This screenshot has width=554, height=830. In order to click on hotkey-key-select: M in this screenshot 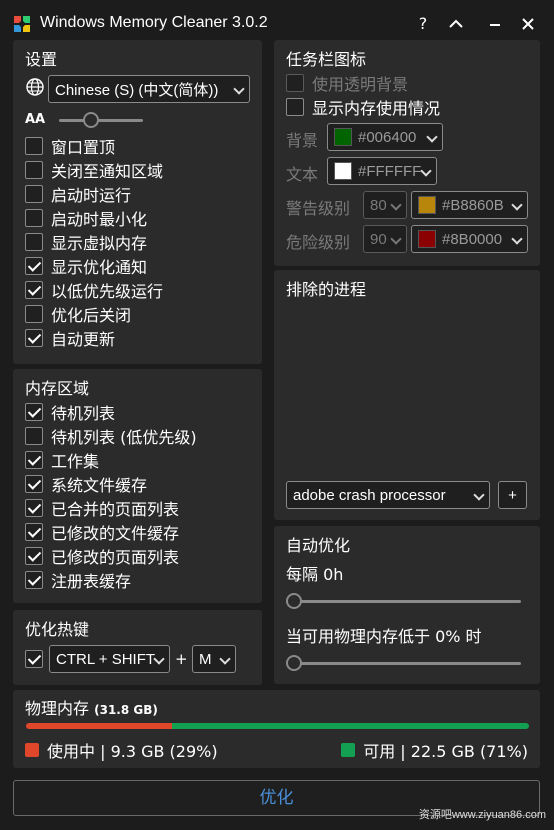, I will do `click(214, 659)`.